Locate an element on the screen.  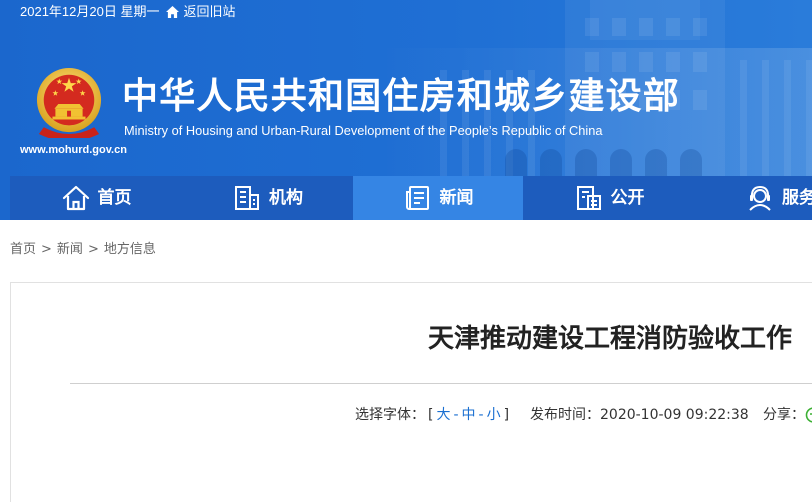
building-icon is located at coordinates (247, 198).